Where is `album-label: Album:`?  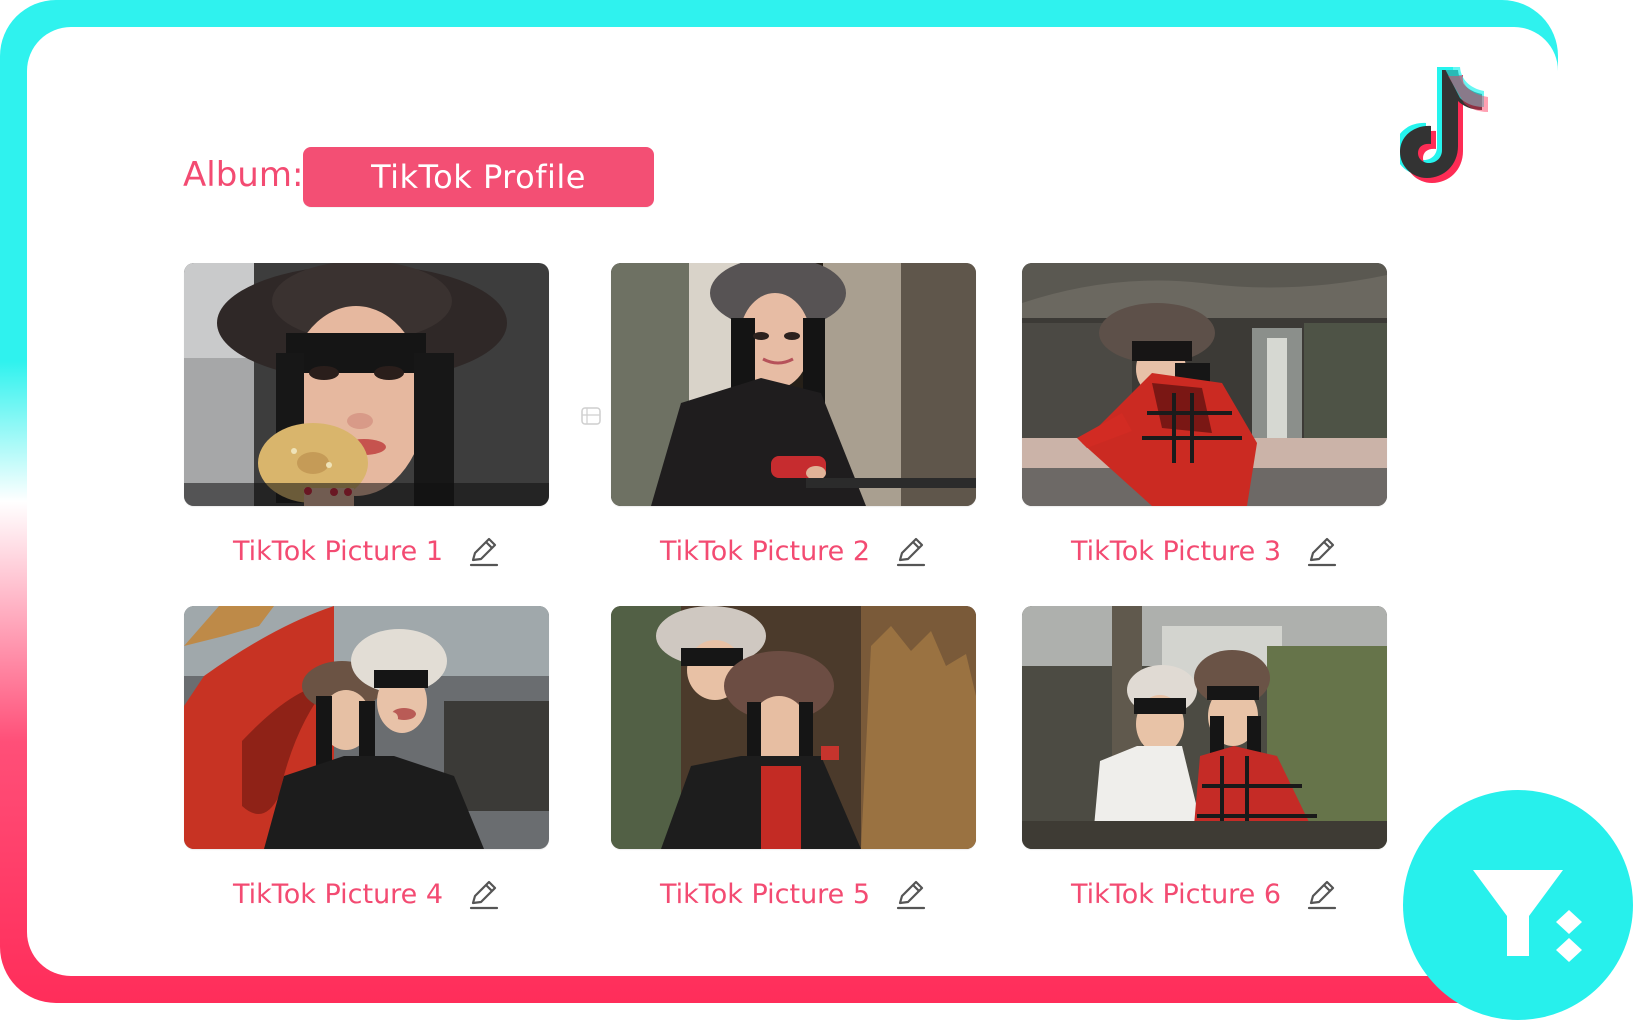 album-label: Album: is located at coordinates (243, 175).